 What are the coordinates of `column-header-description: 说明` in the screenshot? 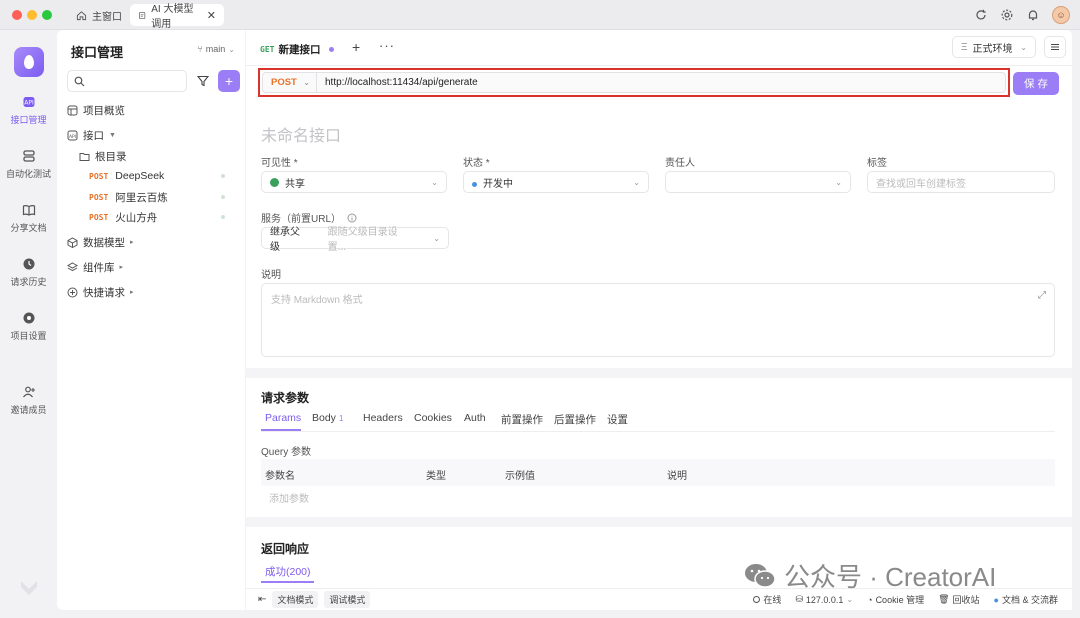 It's located at (677, 476).